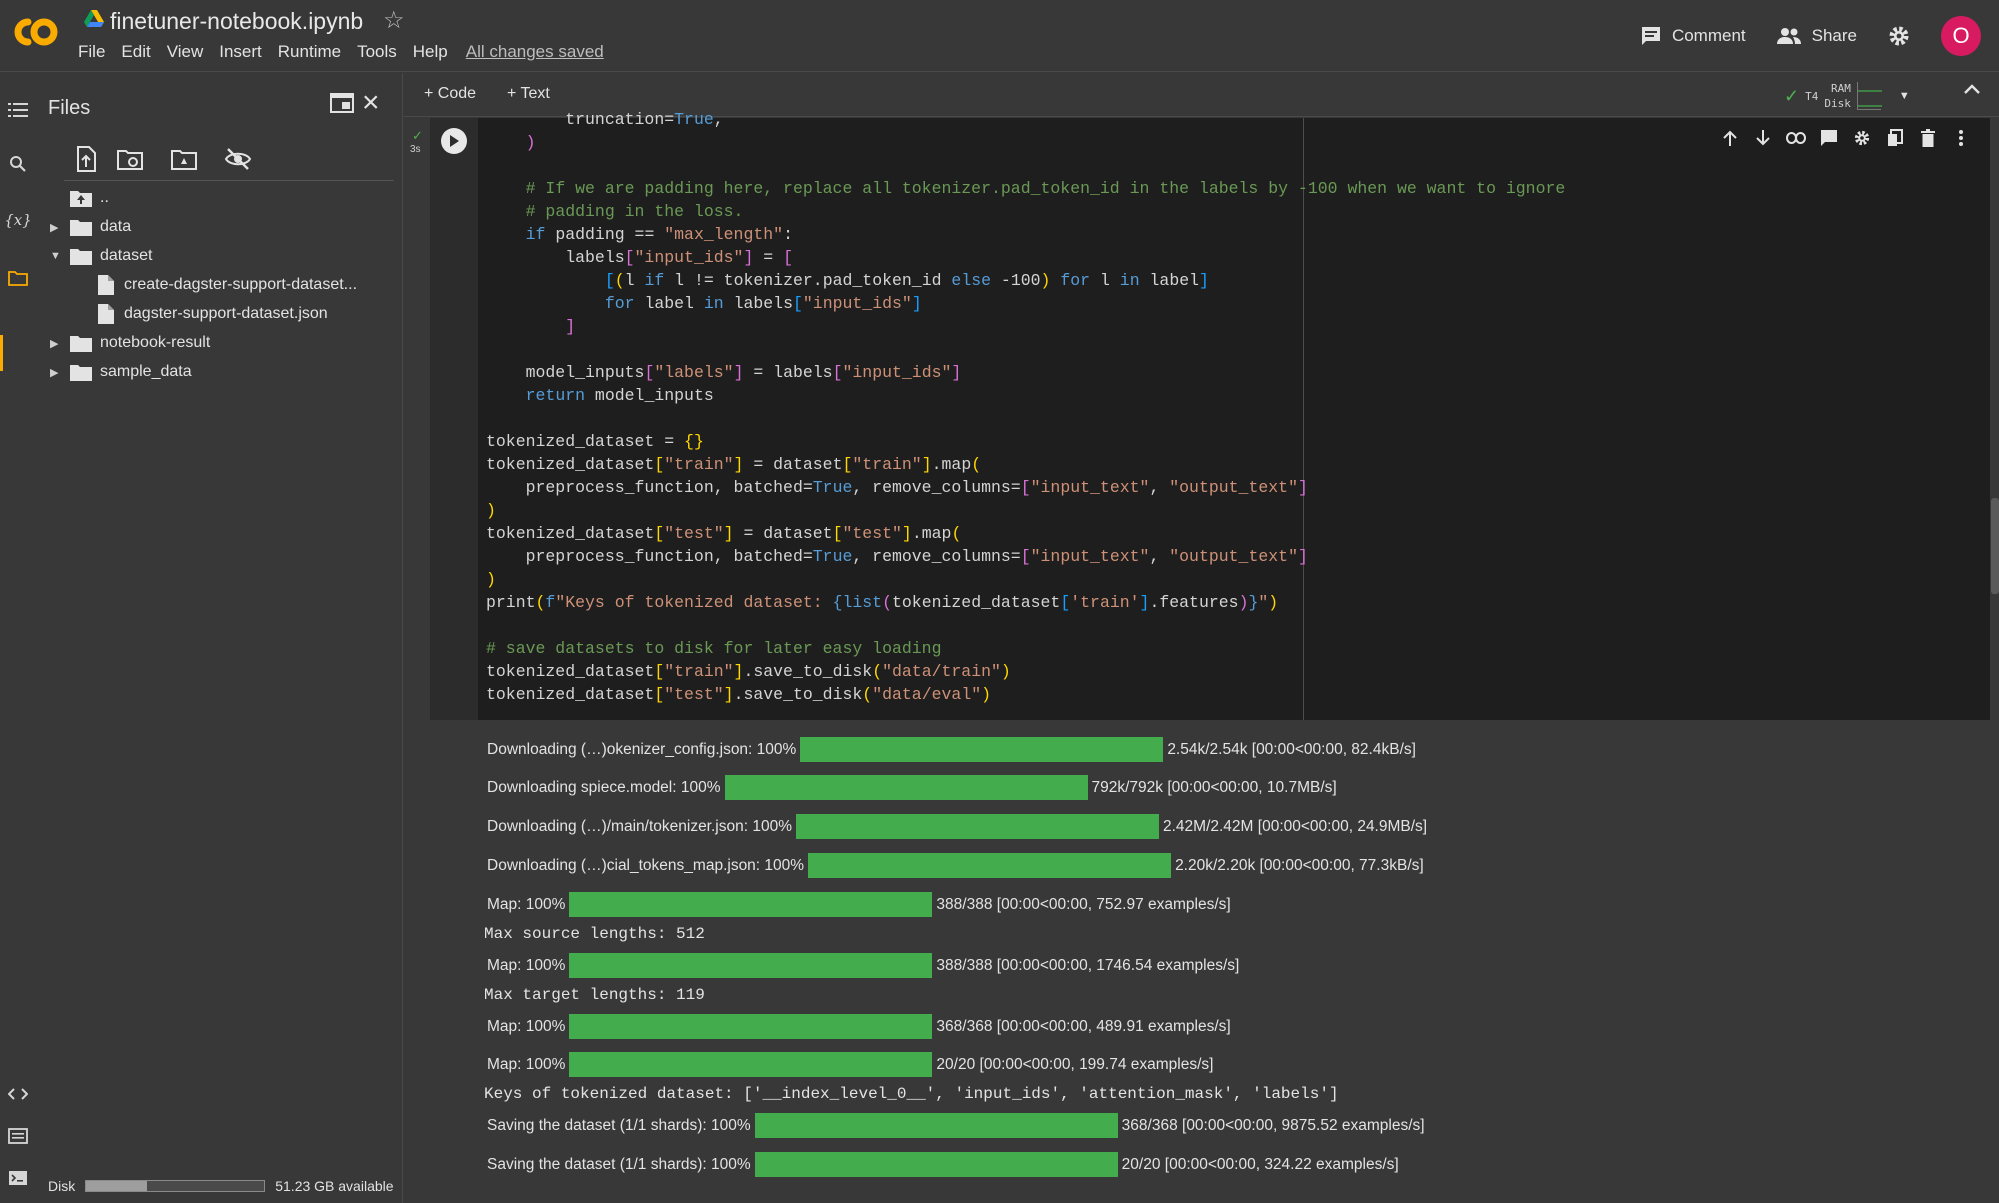 The image size is (1999, 1203). Describe the element at coordinates (450, 94) in the screenshot. I see `add-code-button: + Code` at that location.